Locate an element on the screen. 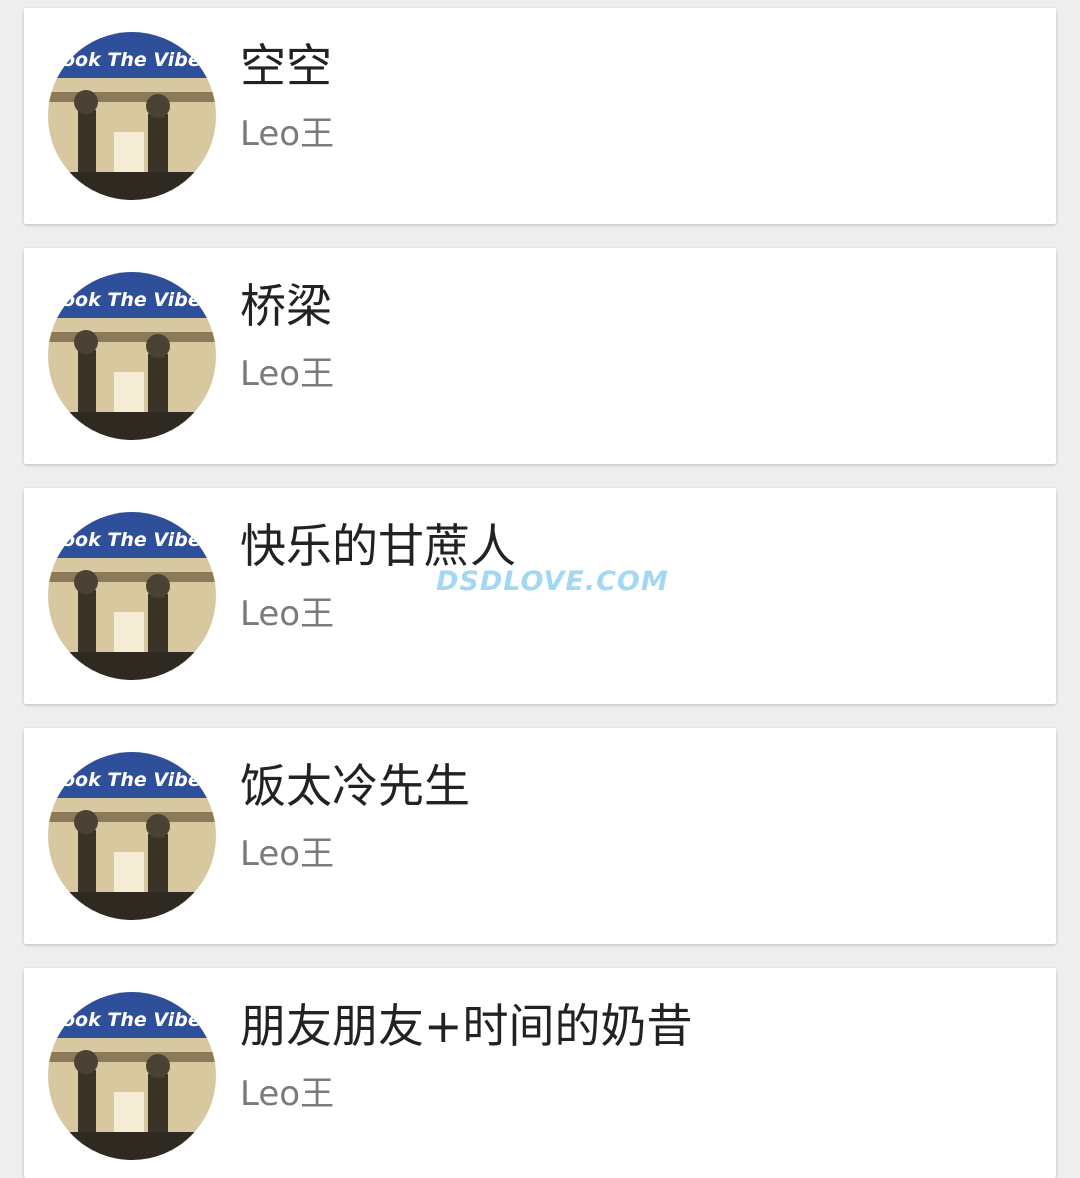  song-title: 桥梁 is located at coordinates (286, 306).